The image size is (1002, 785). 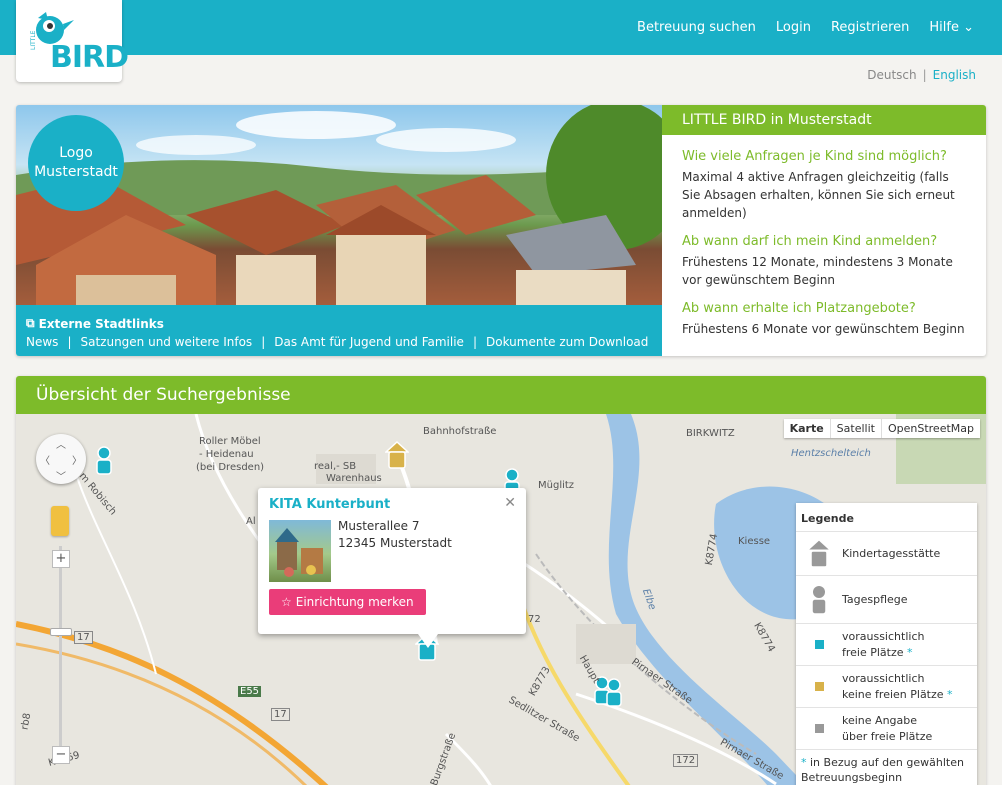 I want to click on legend-title: Legende, so click(x=886, y=517).